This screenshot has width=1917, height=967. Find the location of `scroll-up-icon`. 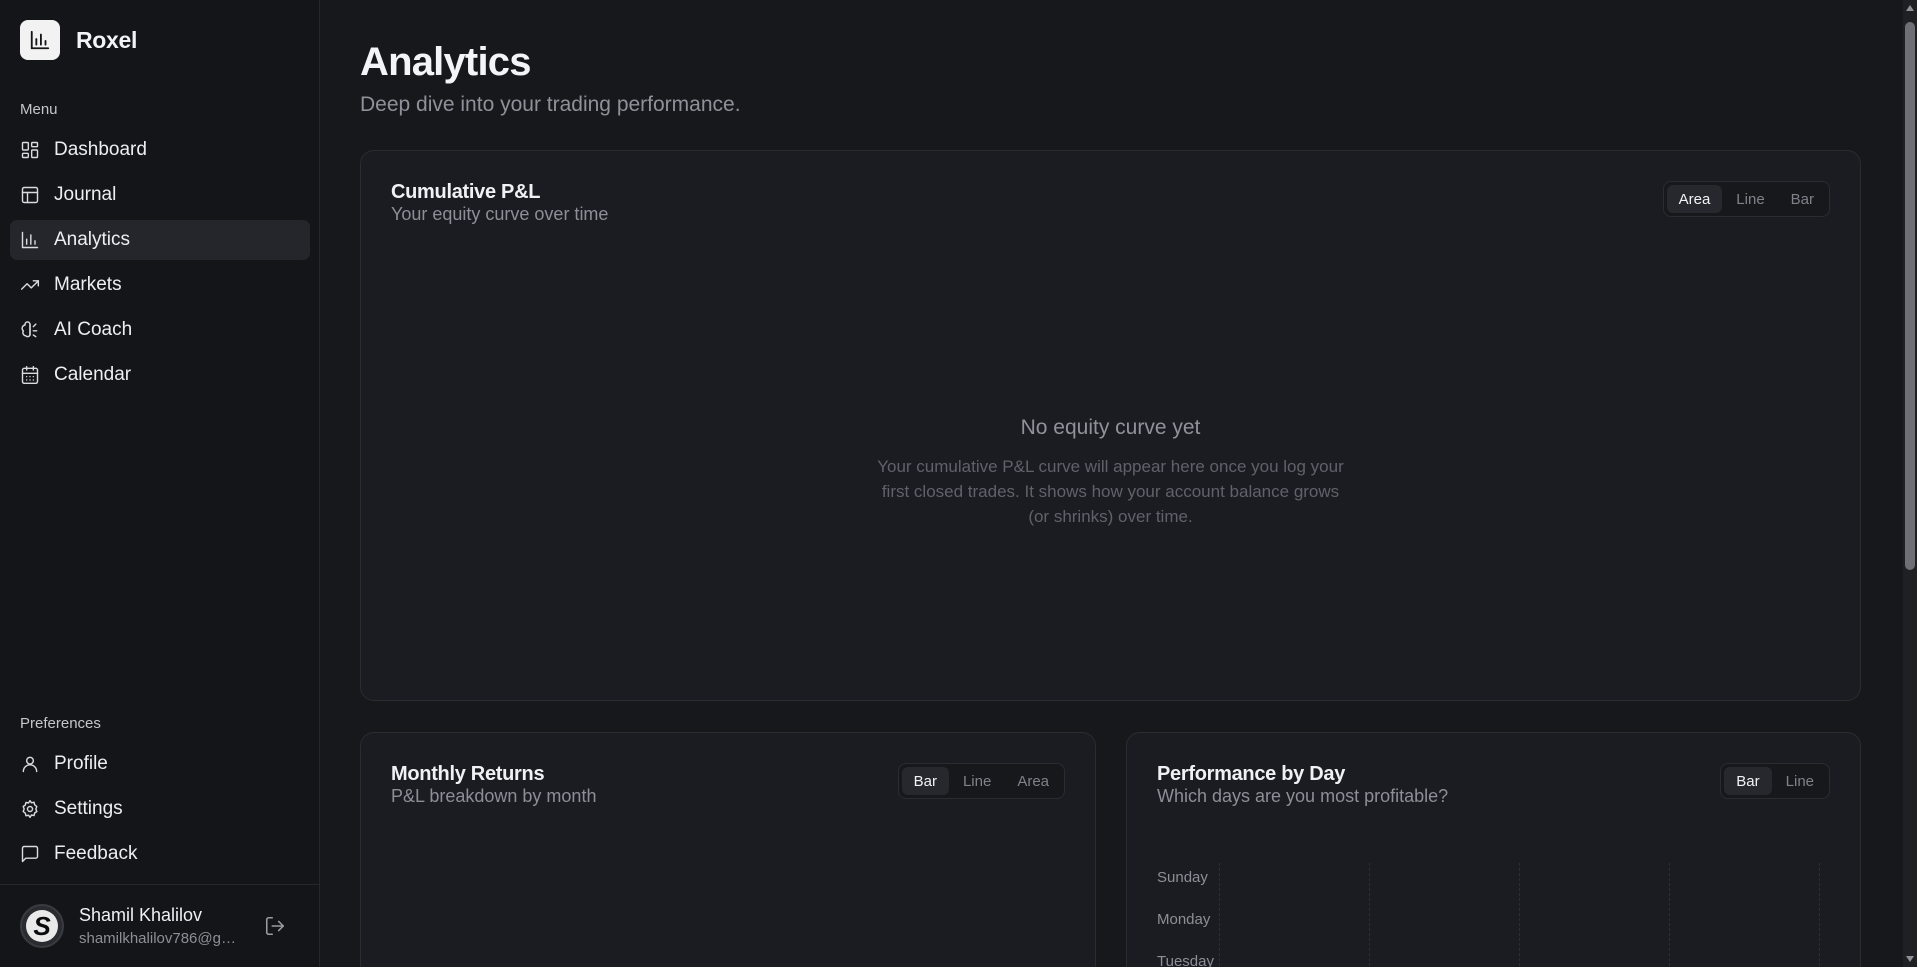

scroll-up-icon is located at coordinates (1910, 8).